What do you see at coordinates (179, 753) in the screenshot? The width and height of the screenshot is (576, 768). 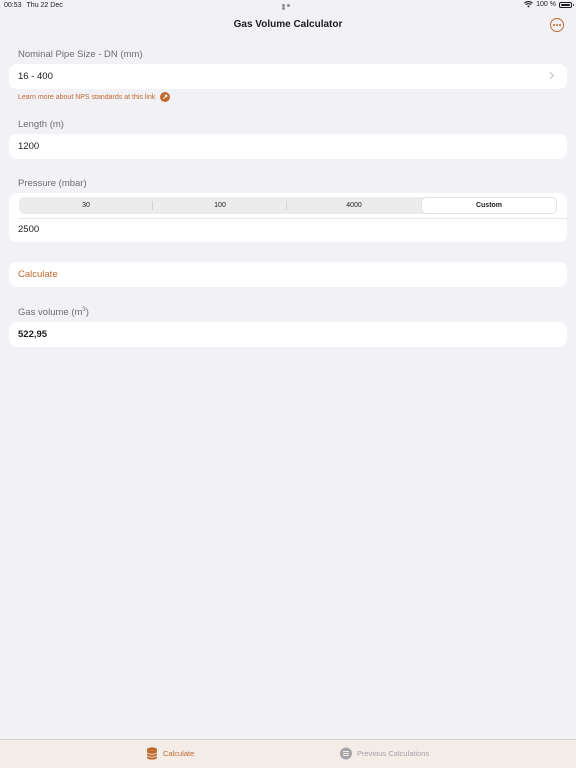 I see `tab-calculate-label: Calculate` at bounding box center [179, 753].